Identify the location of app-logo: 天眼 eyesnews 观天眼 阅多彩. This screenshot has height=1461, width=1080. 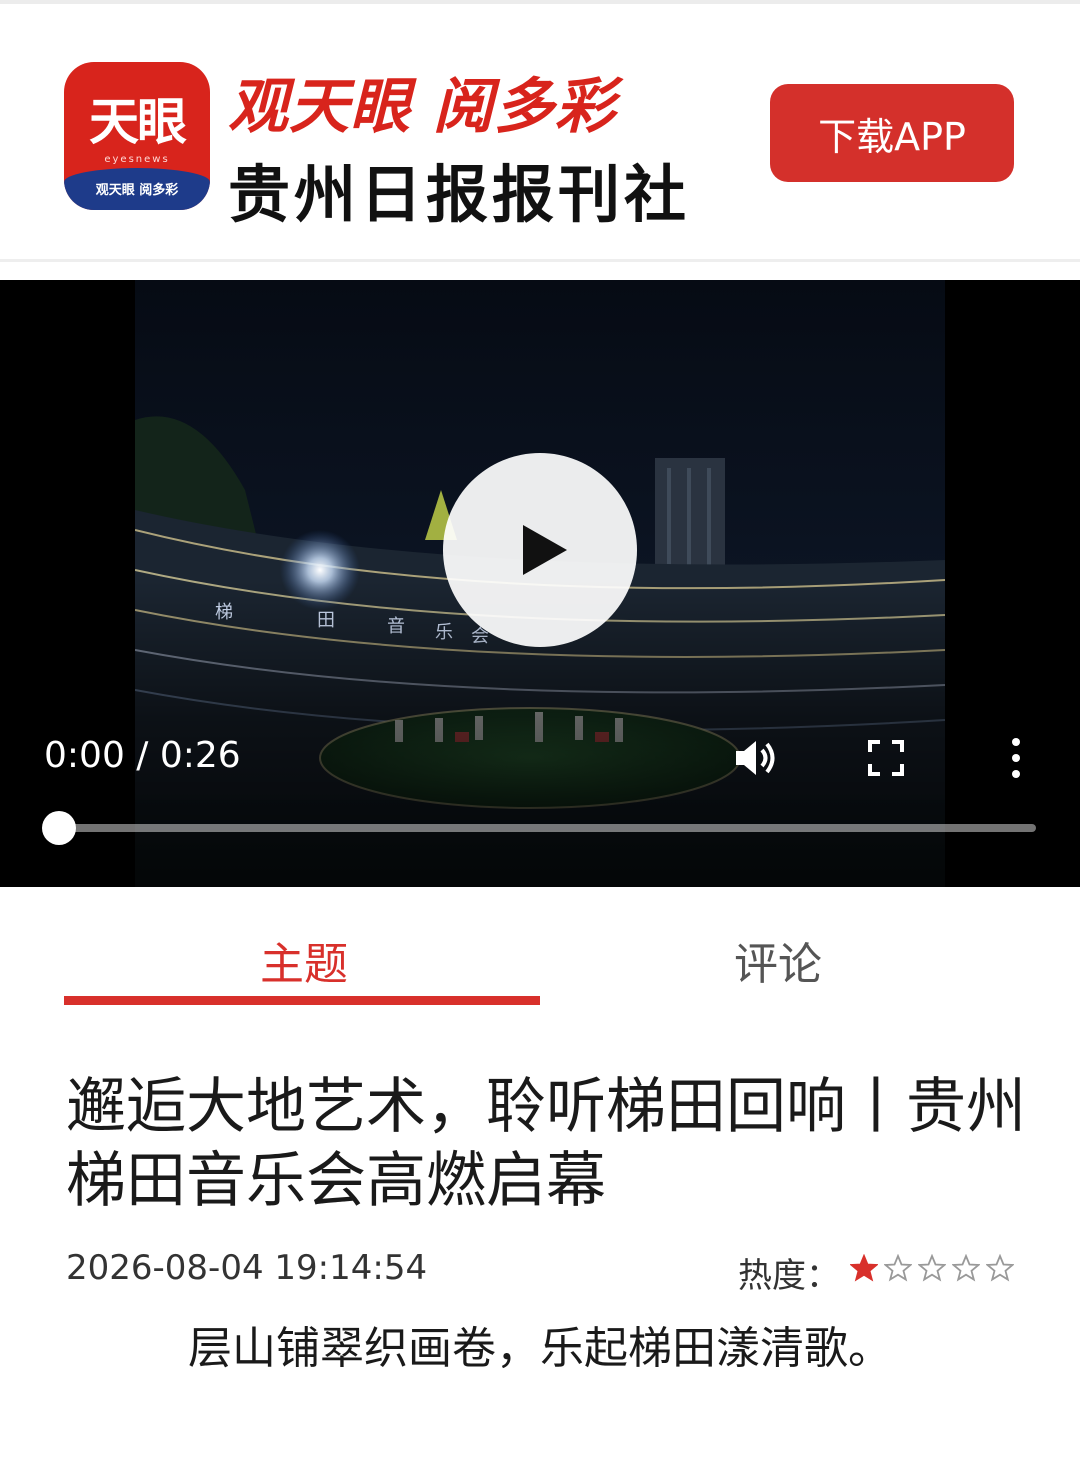
(137, 136).